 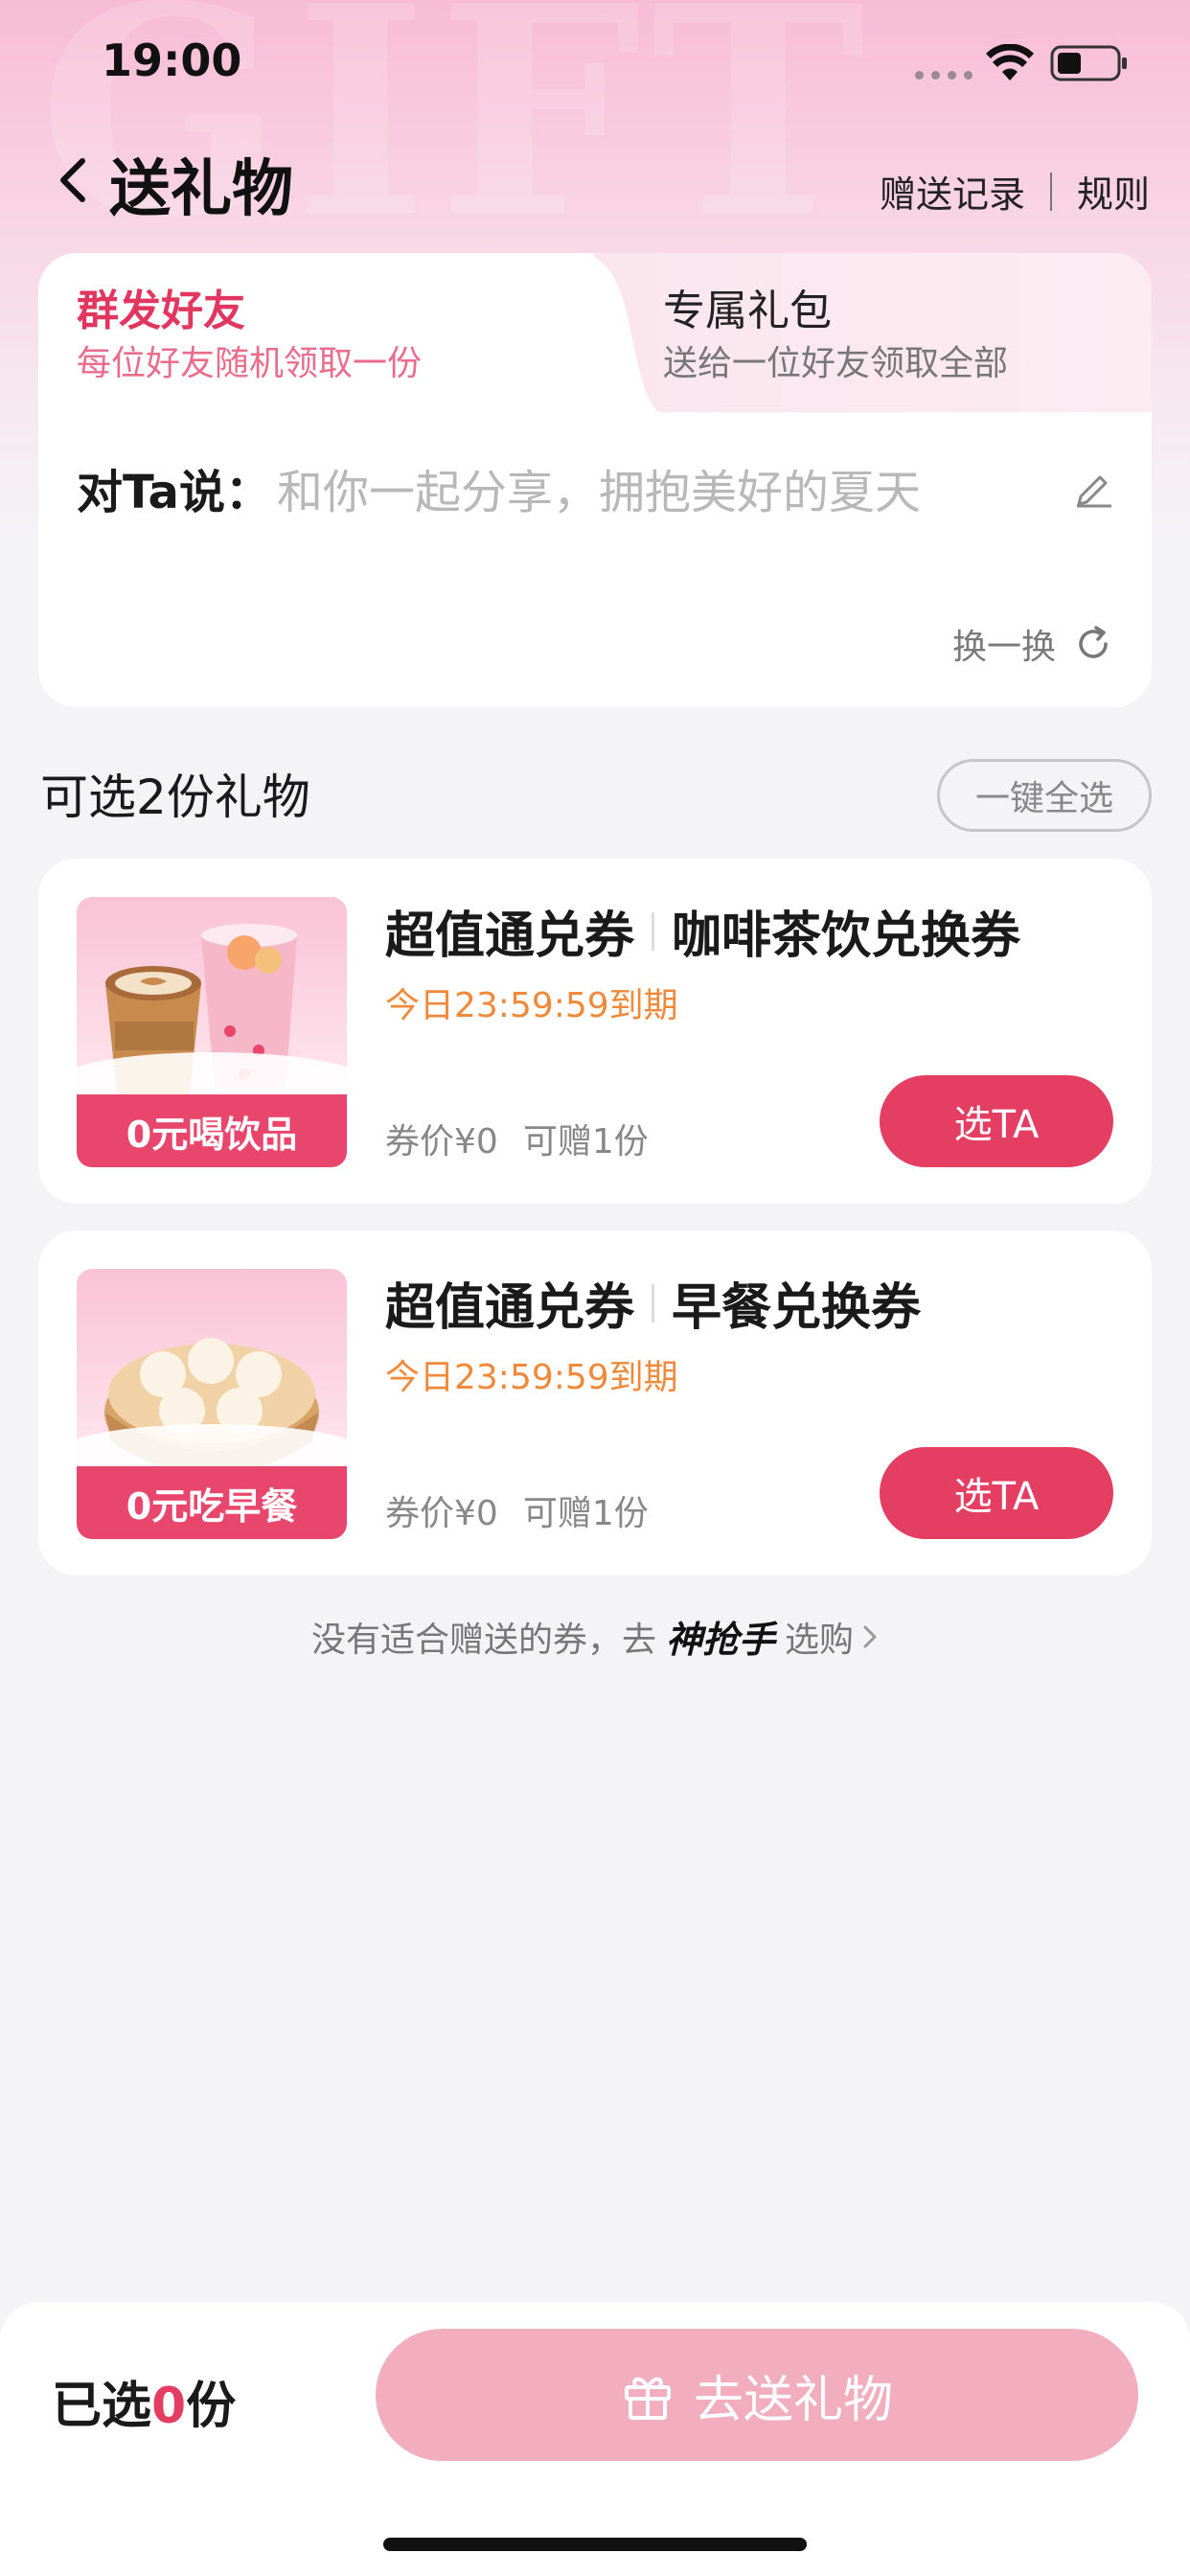 I want to click on gift-thumbnail-drinks: 0元喝饮品, so click(x=212, y=1032).